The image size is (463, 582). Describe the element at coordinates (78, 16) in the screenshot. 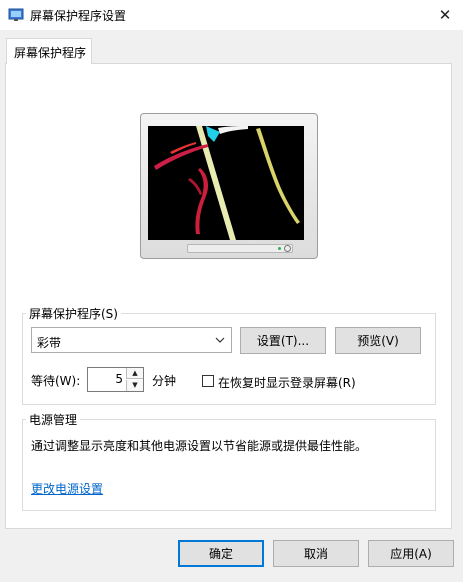

I see `window-title: 屏幕保护程序设置` at that location.